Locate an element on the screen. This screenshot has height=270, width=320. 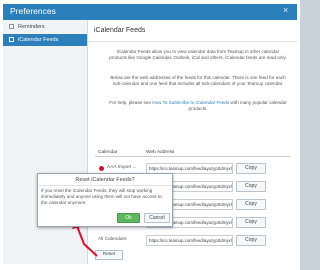
cancel-button: Cancel is located at coordinates (157, 218).